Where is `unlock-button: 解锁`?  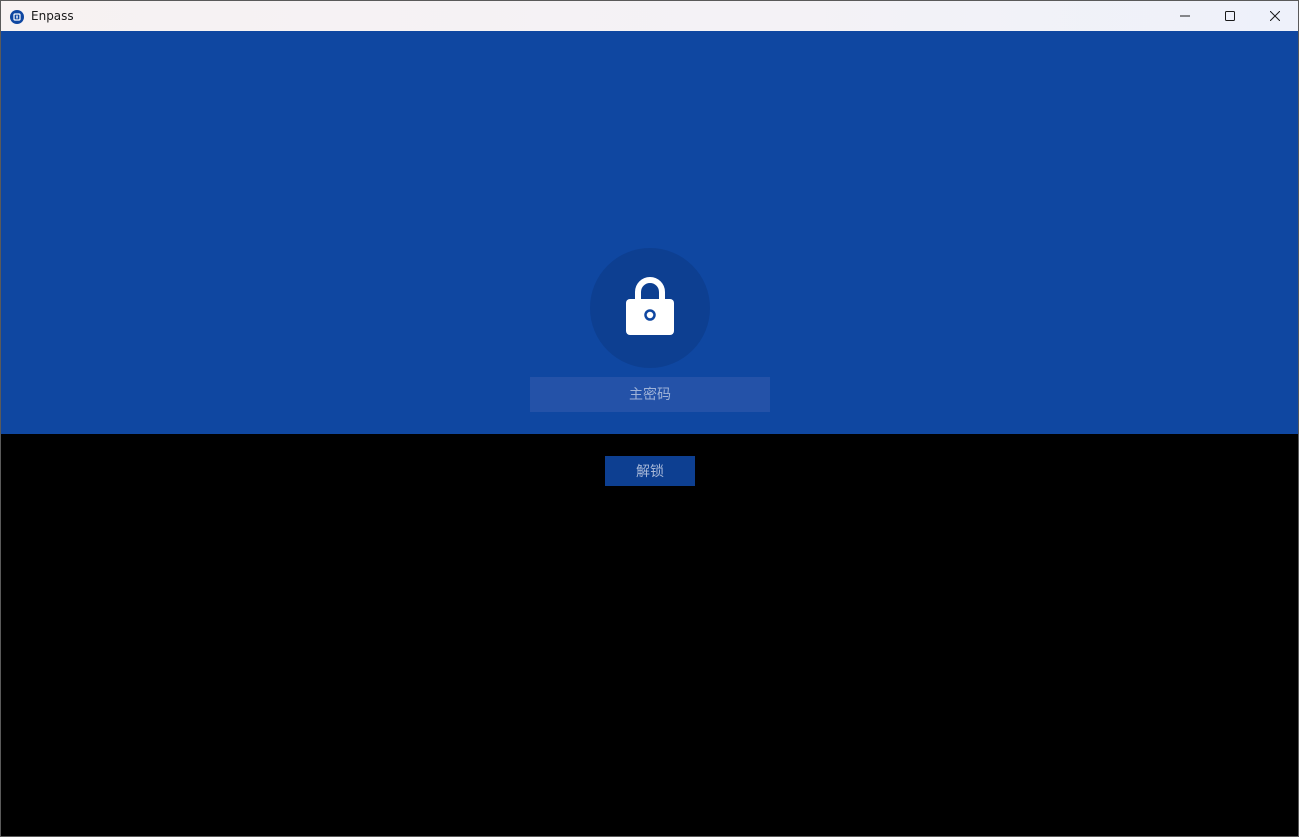 unlock-button: 解锁 is located at coordinates (650, 471).